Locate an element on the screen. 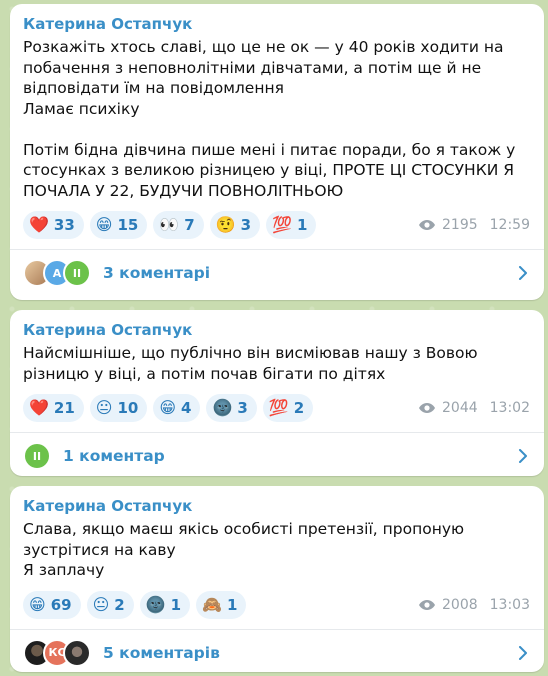 The height and width of the screenshot is (676, 548). message-footer: ❤️ 21 😐 10 😁 4 🌚 3 💯 2 2044 13:02 is located at coordinates (276, 408).